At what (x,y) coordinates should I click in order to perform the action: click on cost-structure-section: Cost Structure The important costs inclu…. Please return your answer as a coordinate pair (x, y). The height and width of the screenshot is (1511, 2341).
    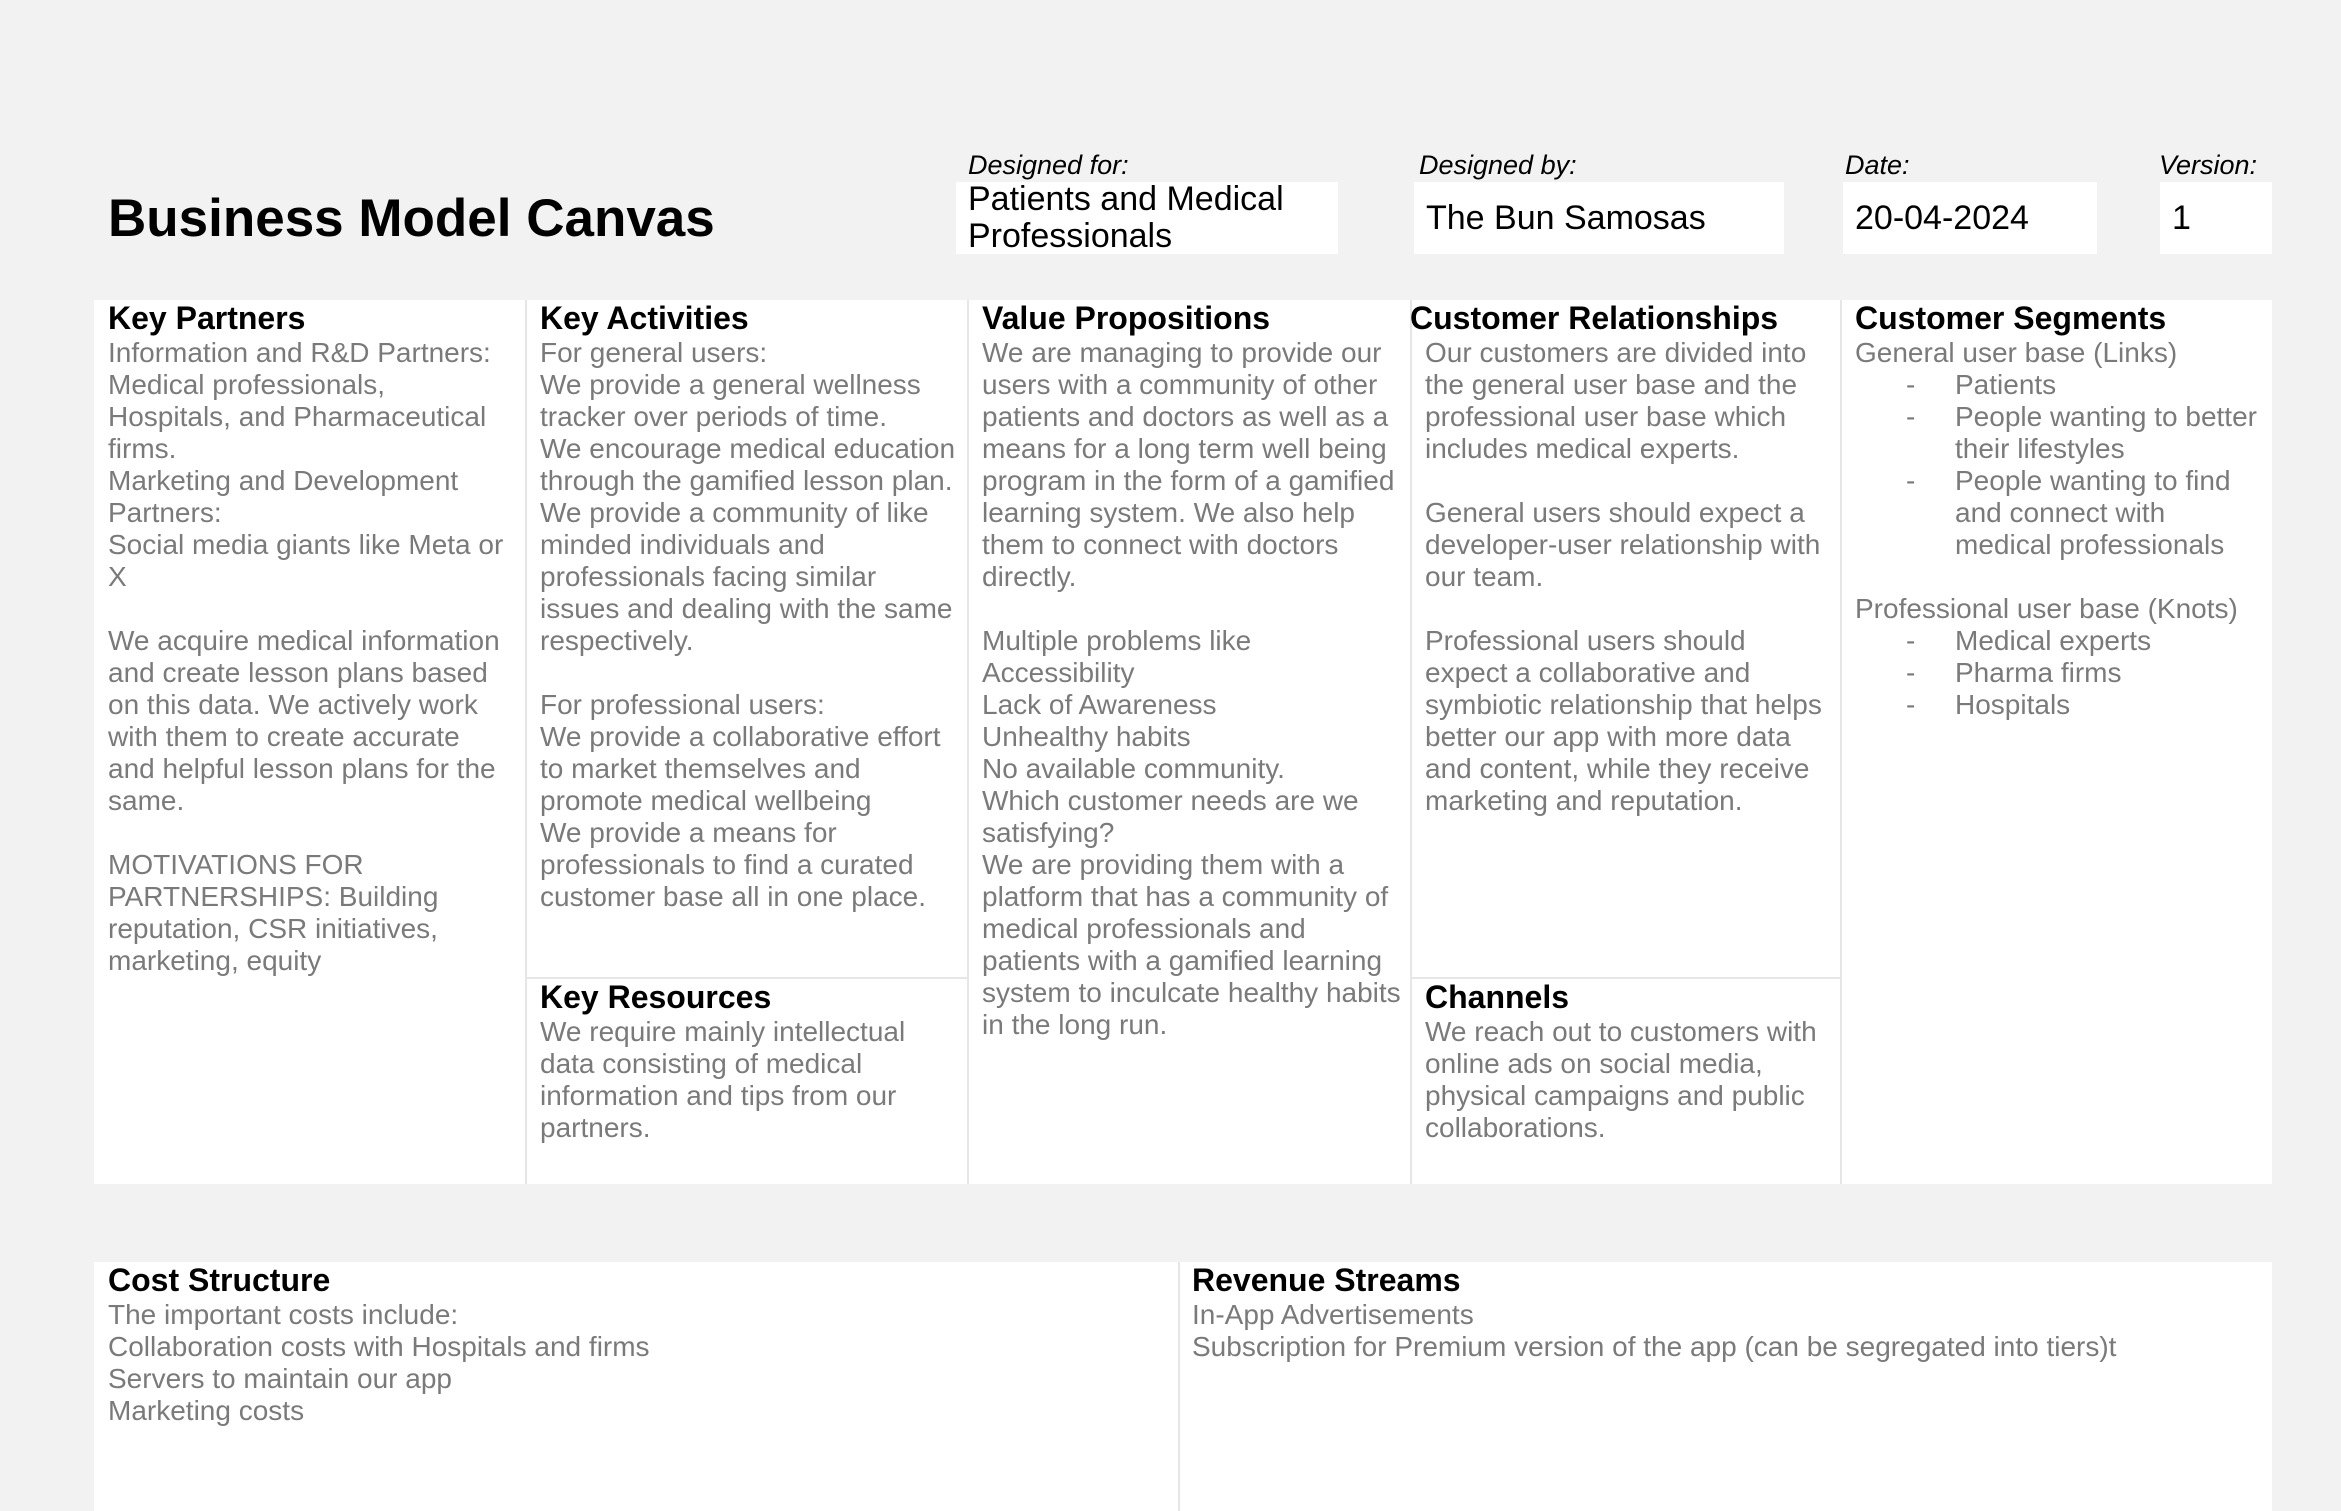
    Looking at the image, I should click on (638, 1344).